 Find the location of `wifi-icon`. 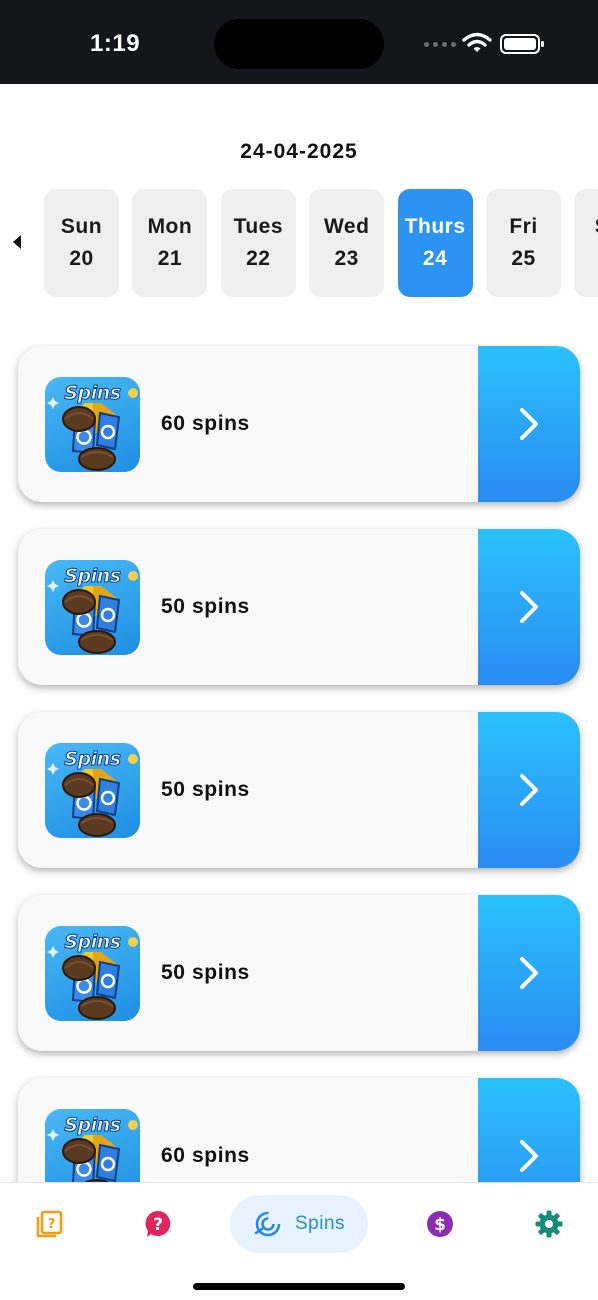

wifi-icon is located at coordinates (477, 42).